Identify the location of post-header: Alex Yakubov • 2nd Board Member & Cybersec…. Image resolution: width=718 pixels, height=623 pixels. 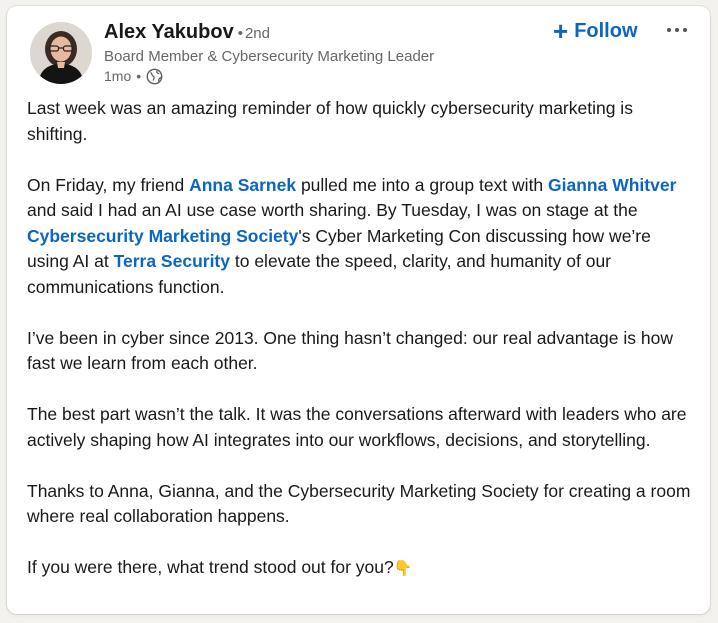
(358, 51).